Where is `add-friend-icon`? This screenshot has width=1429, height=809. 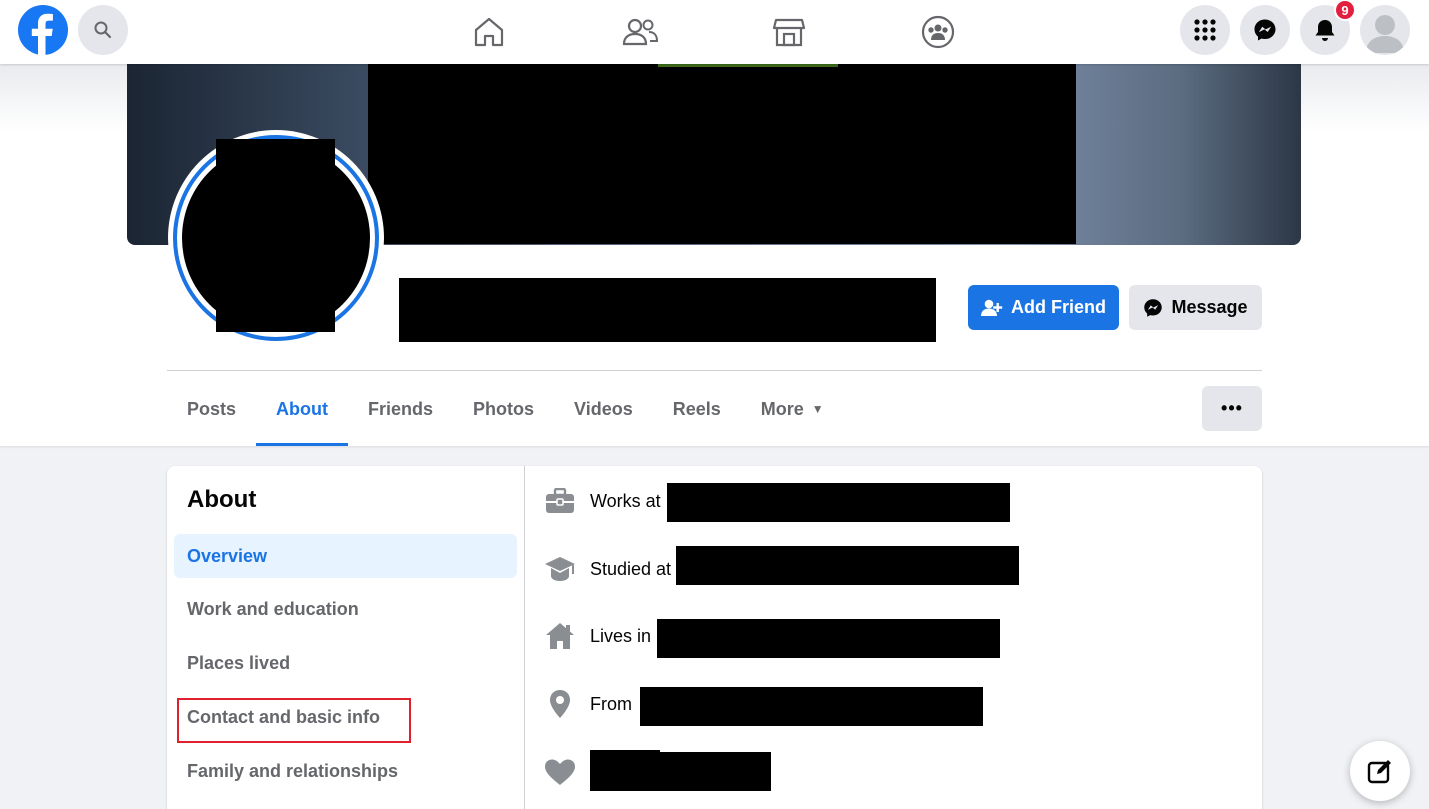 add-friend-icon is located at coordinates (992, 308).